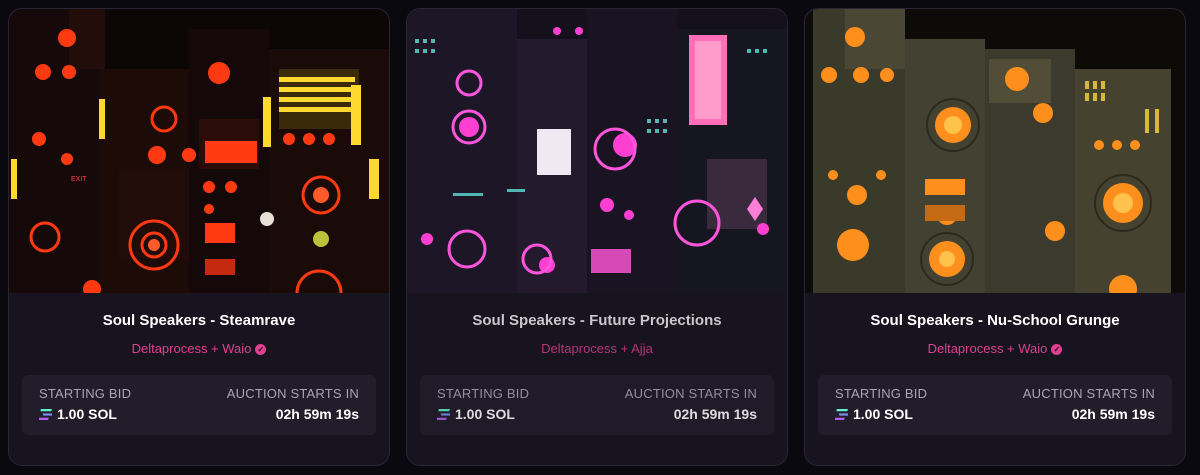 Image resolution: width=1200 pixels, height=475 pixels. What do you see at coordinates (199, 320) in the screenshot?
I see `card-title: Soul Speakers - Steamrave` at bounding box center [199, 320].